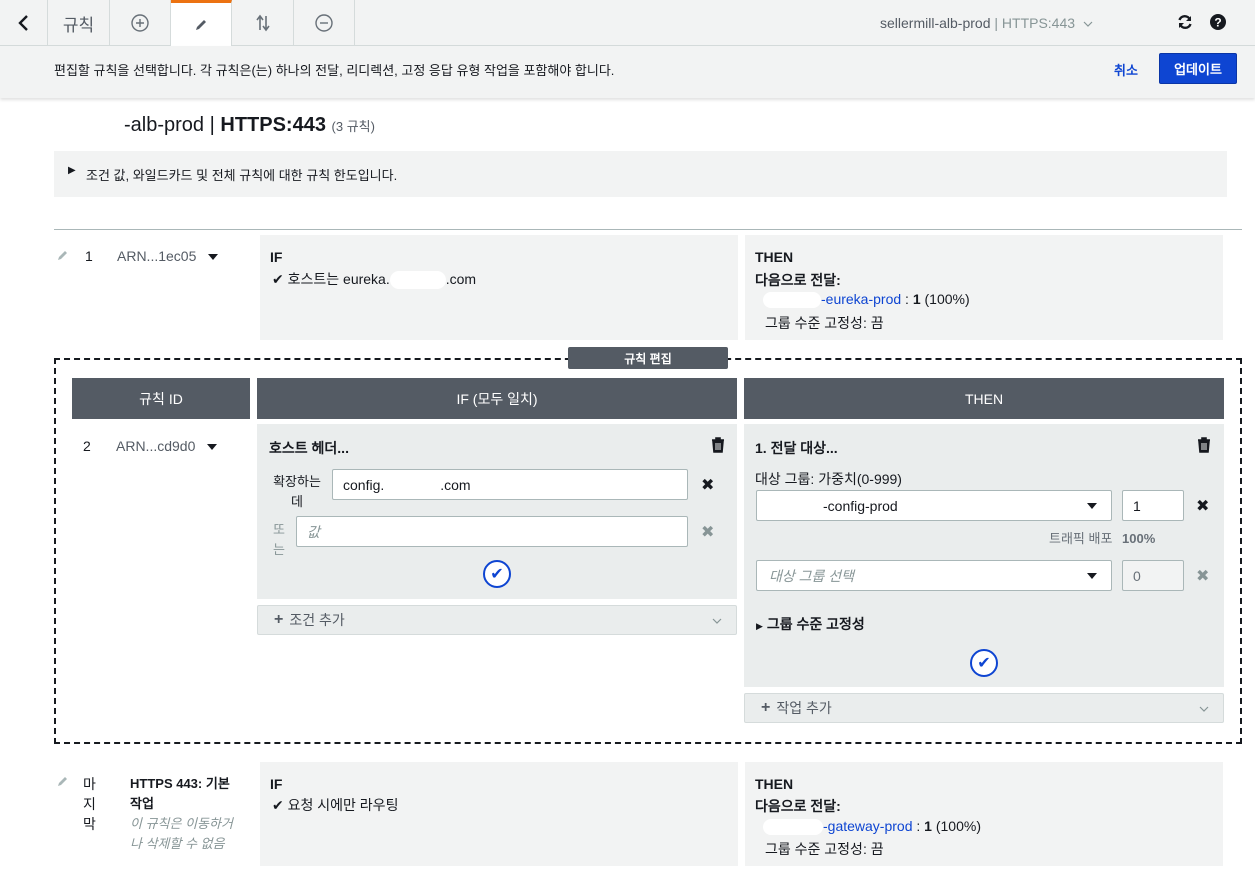 This screenshot has height=882, width=1255. I want to click on value-input: 값, so click(492, 531).